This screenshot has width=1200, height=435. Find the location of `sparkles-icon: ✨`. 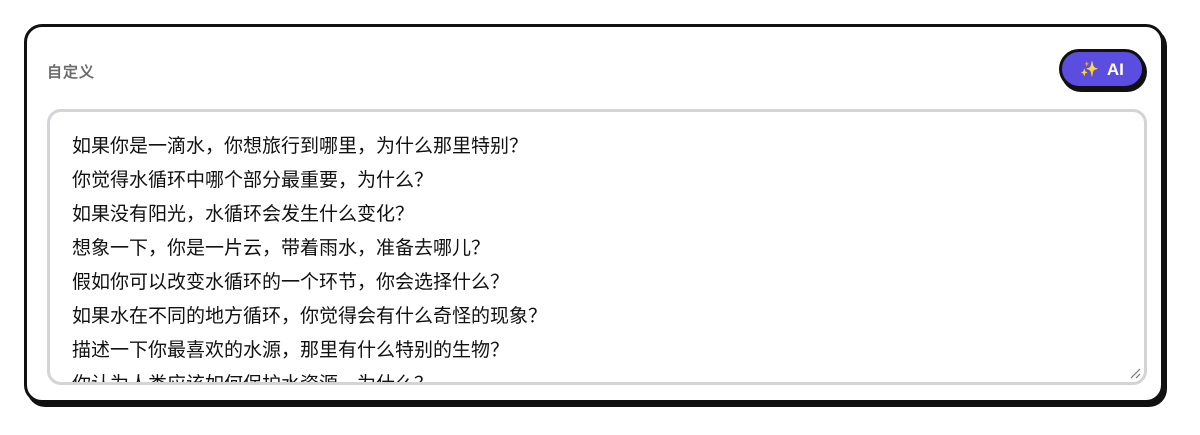

sparkles-icon: ✨ is located at coordinates (1089, 68).